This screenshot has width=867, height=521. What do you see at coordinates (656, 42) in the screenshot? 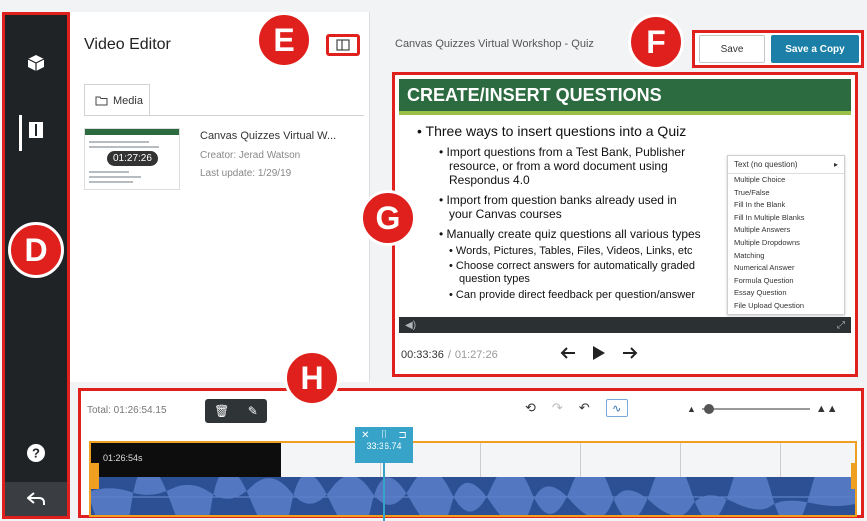
I see `callout-f: F` at bounding box center [656, 42].